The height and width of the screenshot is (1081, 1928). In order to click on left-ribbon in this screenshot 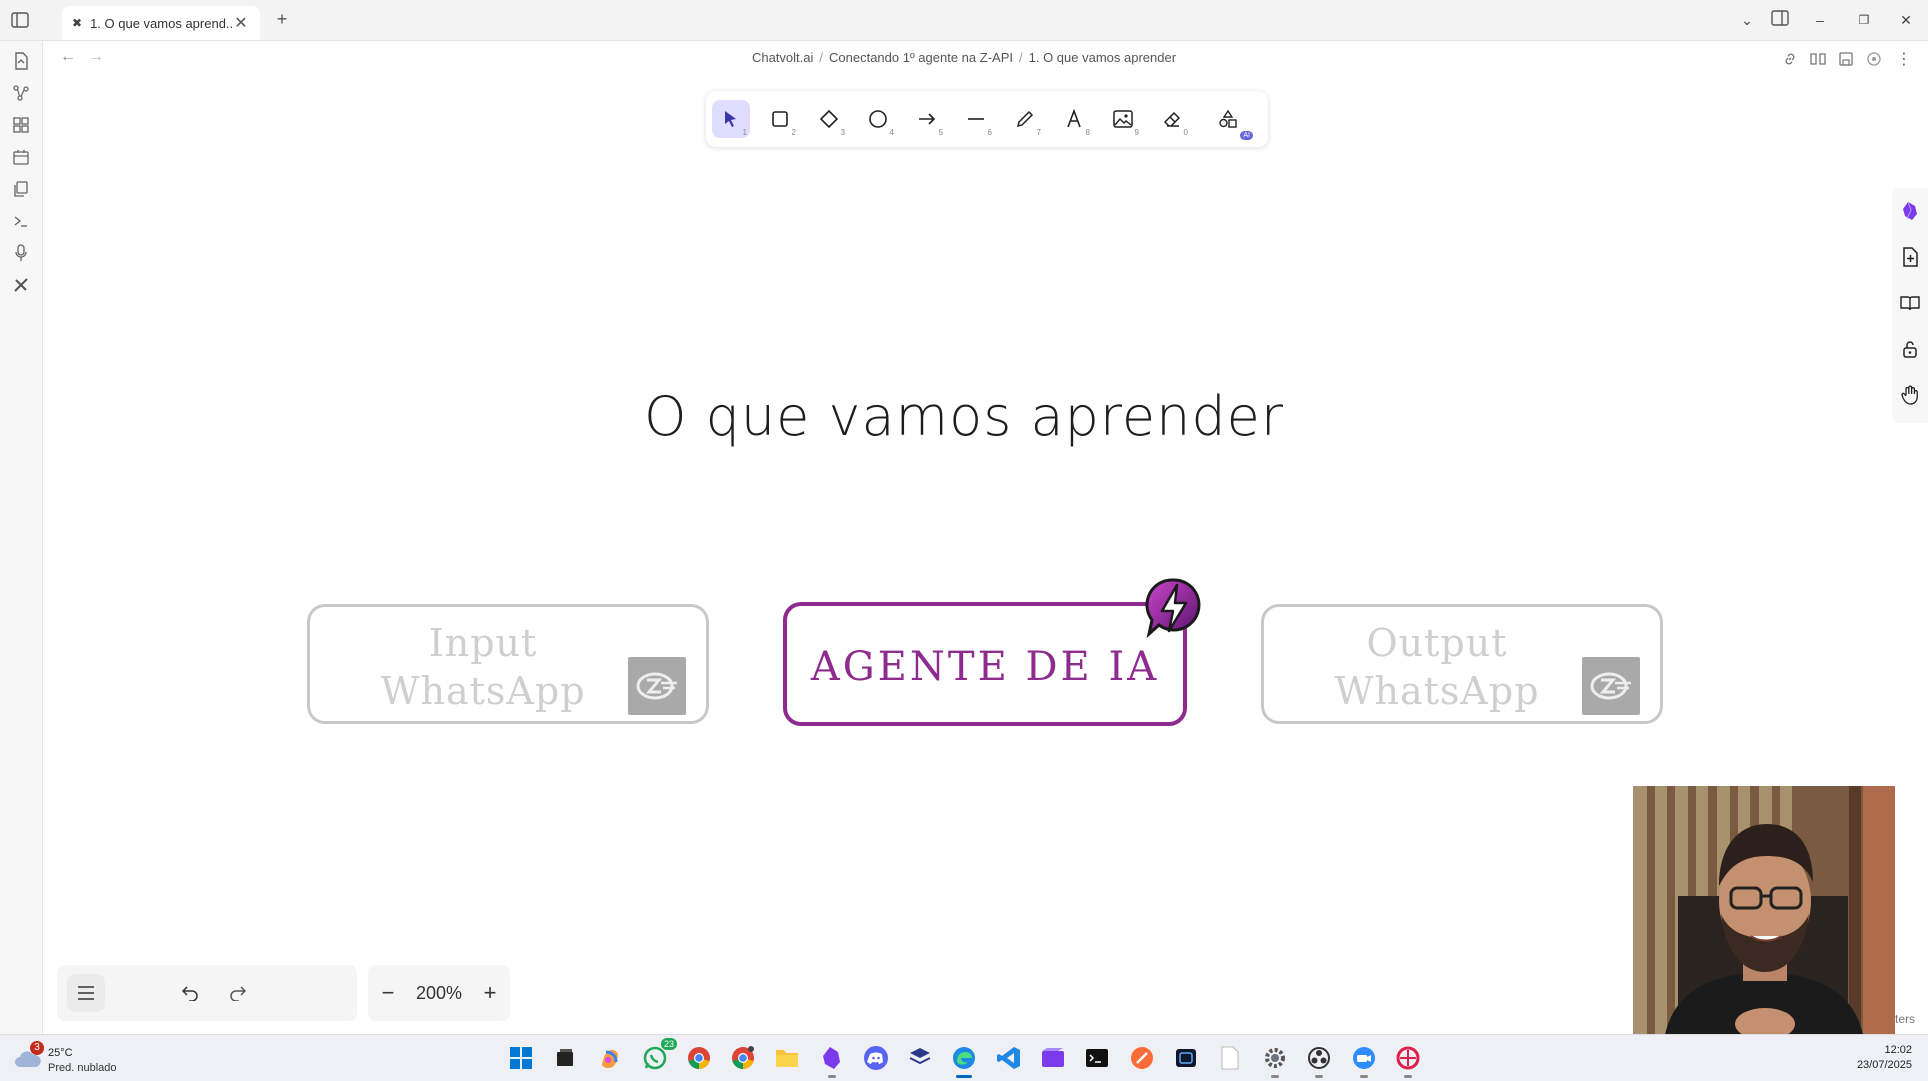, I will do `click(21, 537)`.